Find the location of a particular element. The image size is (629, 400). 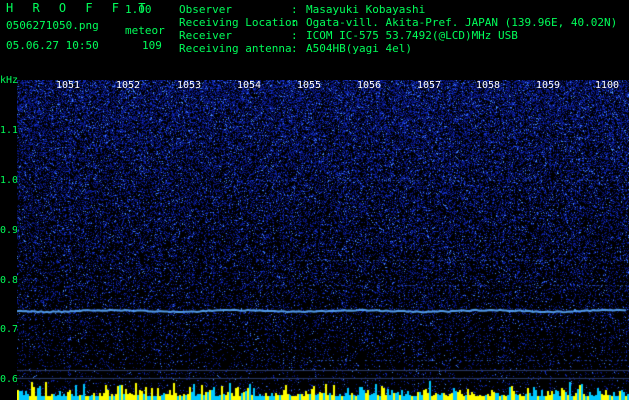

time-tick-label: 1100 is located at coordinates (607, 85).